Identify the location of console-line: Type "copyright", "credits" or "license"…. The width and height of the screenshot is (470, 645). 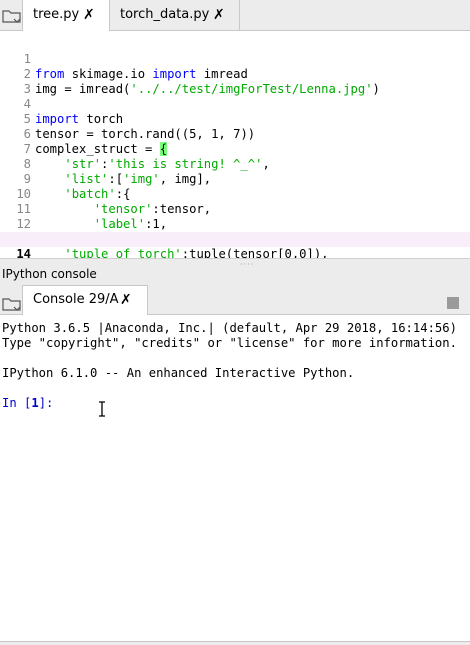
(229, 343).